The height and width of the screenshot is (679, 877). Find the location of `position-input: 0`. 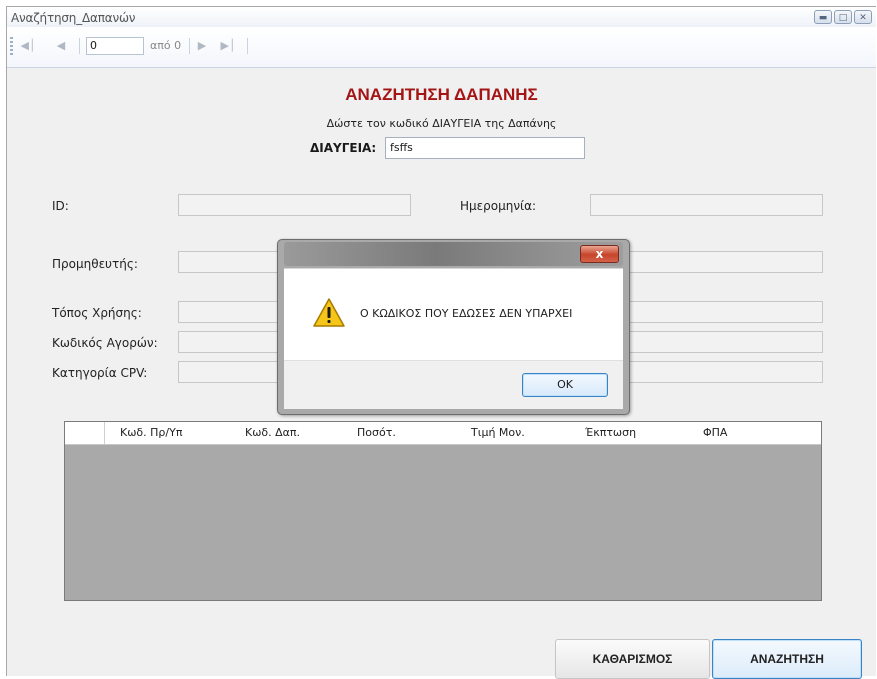

position-input: 0 is located at coordinates (115, 46).